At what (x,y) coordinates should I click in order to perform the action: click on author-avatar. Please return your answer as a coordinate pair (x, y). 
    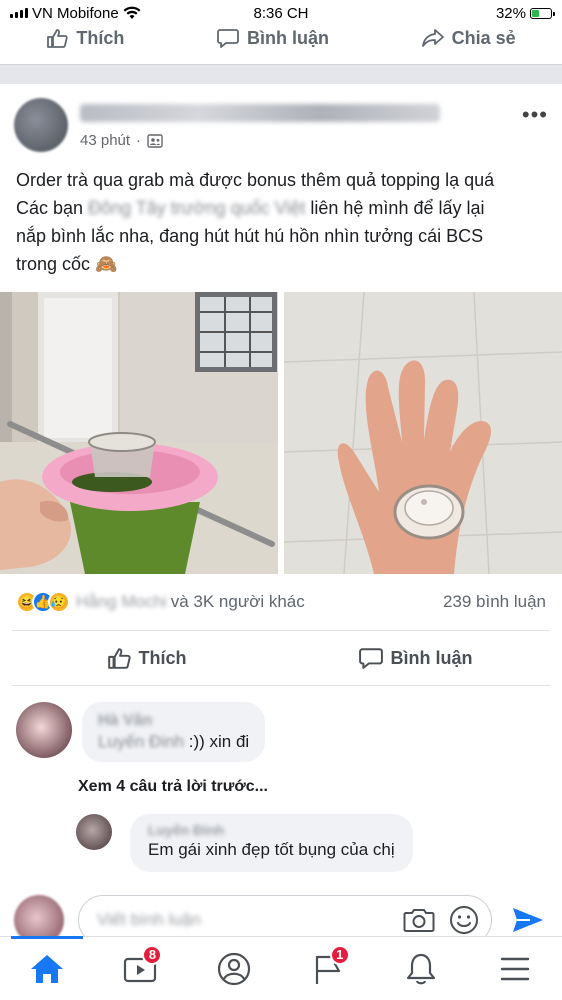
    Looking at the image, I should click on (41, 125).